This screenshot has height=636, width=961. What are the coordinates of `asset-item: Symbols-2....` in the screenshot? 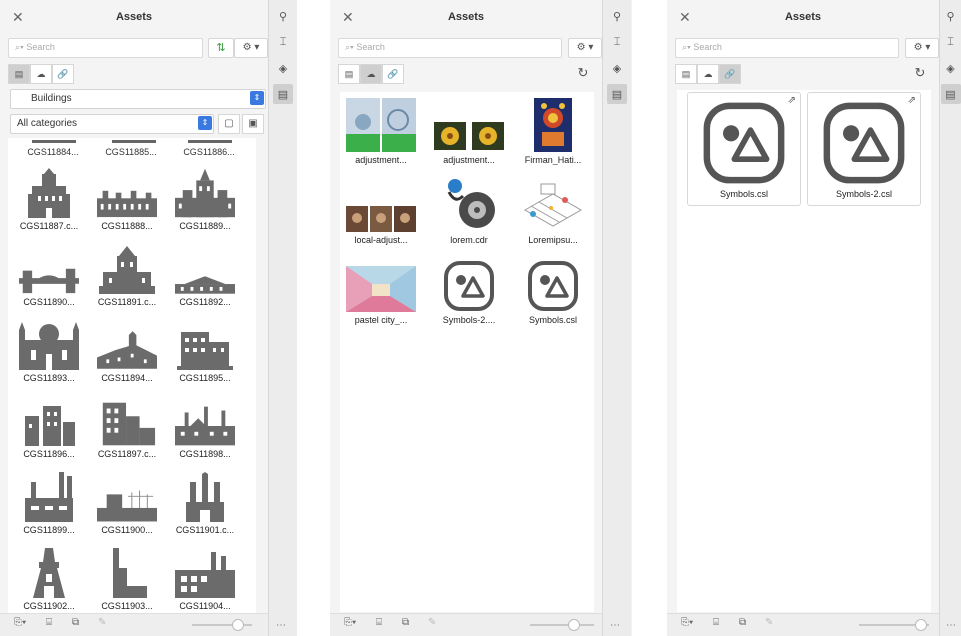 It's located at (469, 290).